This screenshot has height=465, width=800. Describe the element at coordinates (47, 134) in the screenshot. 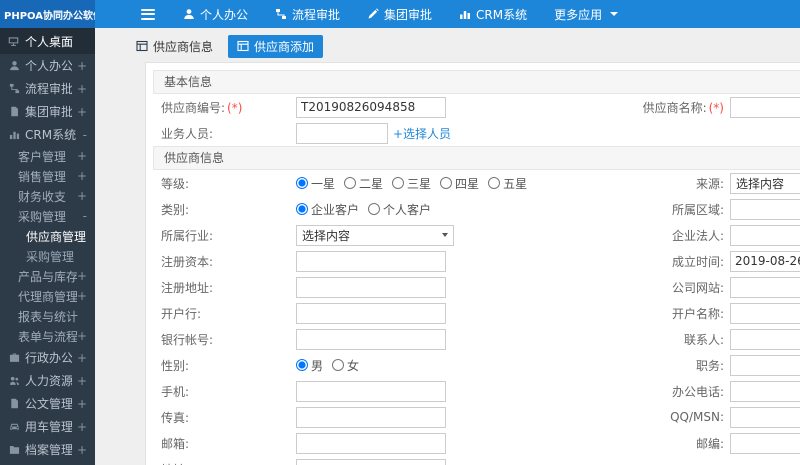

I see `sidebar-item-crm-system: CRM系统 -` at that location.